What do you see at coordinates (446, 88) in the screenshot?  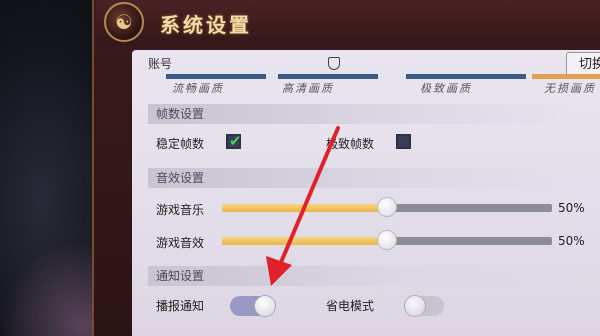 I see `quality-option-extreme: 极致画质` at bounding box center [446, 88].